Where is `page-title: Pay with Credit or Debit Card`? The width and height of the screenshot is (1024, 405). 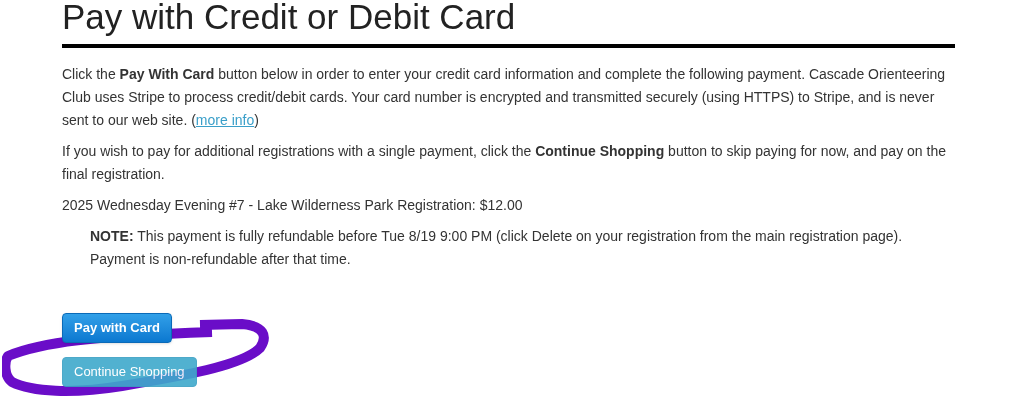 page-title: Pay with Credit or Debit Card is located at coordinates (289, 19).